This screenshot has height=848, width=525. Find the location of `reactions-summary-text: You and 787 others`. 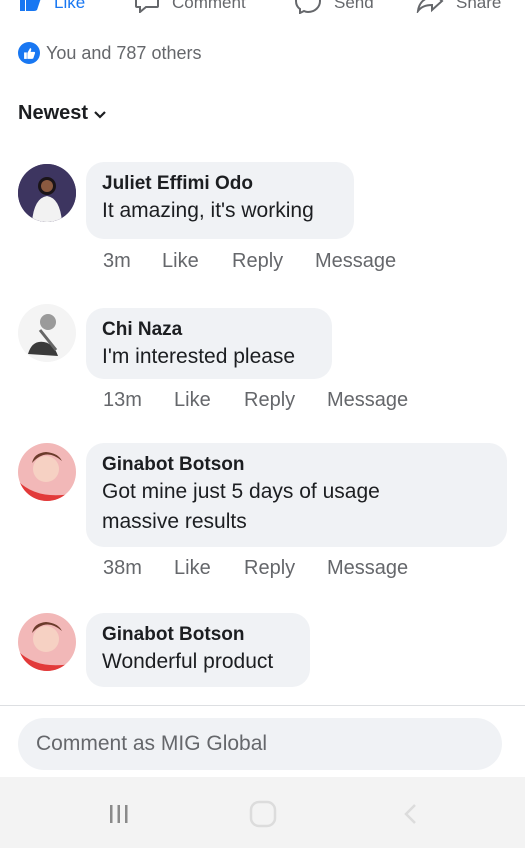

reactions-summary-text: You and 787 others is located at coordinates (124, 52).